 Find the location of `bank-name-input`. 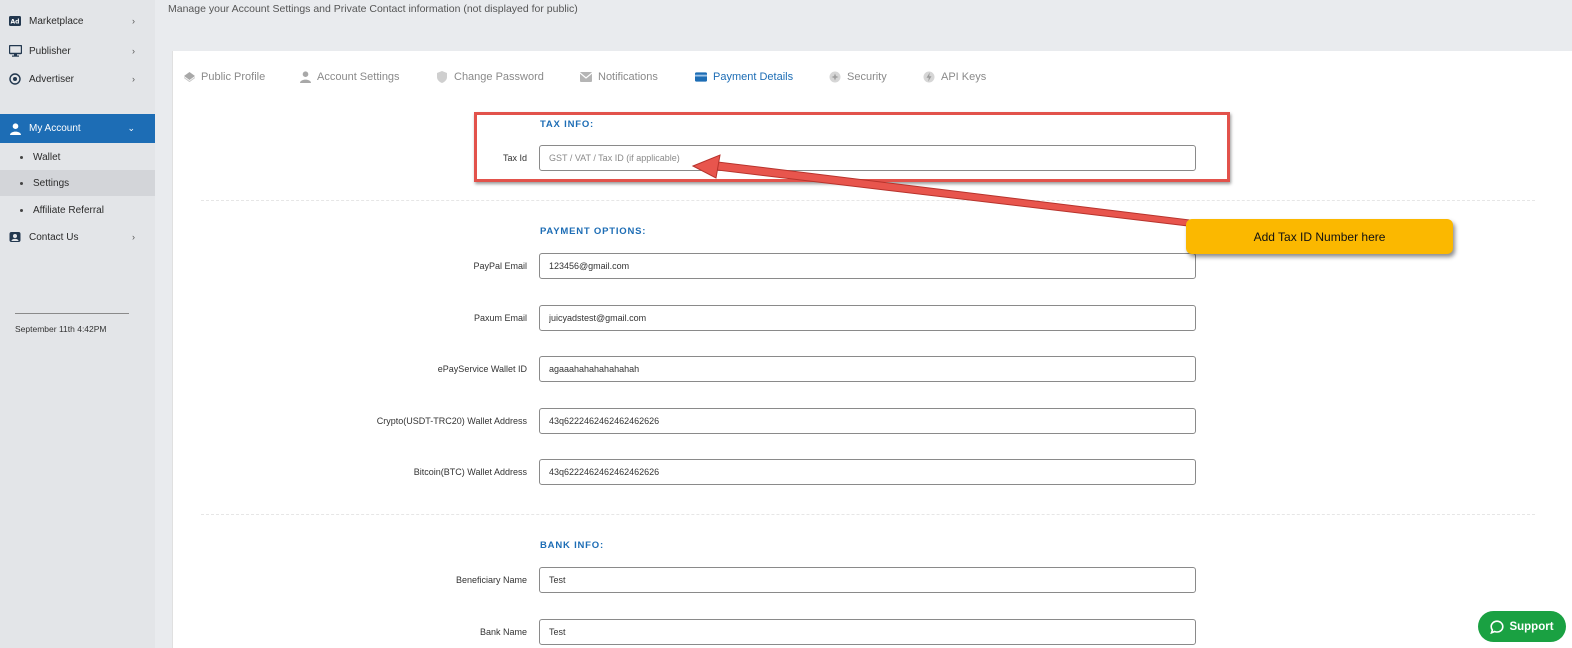

bank-name-input is located at coordinates (867, 632).